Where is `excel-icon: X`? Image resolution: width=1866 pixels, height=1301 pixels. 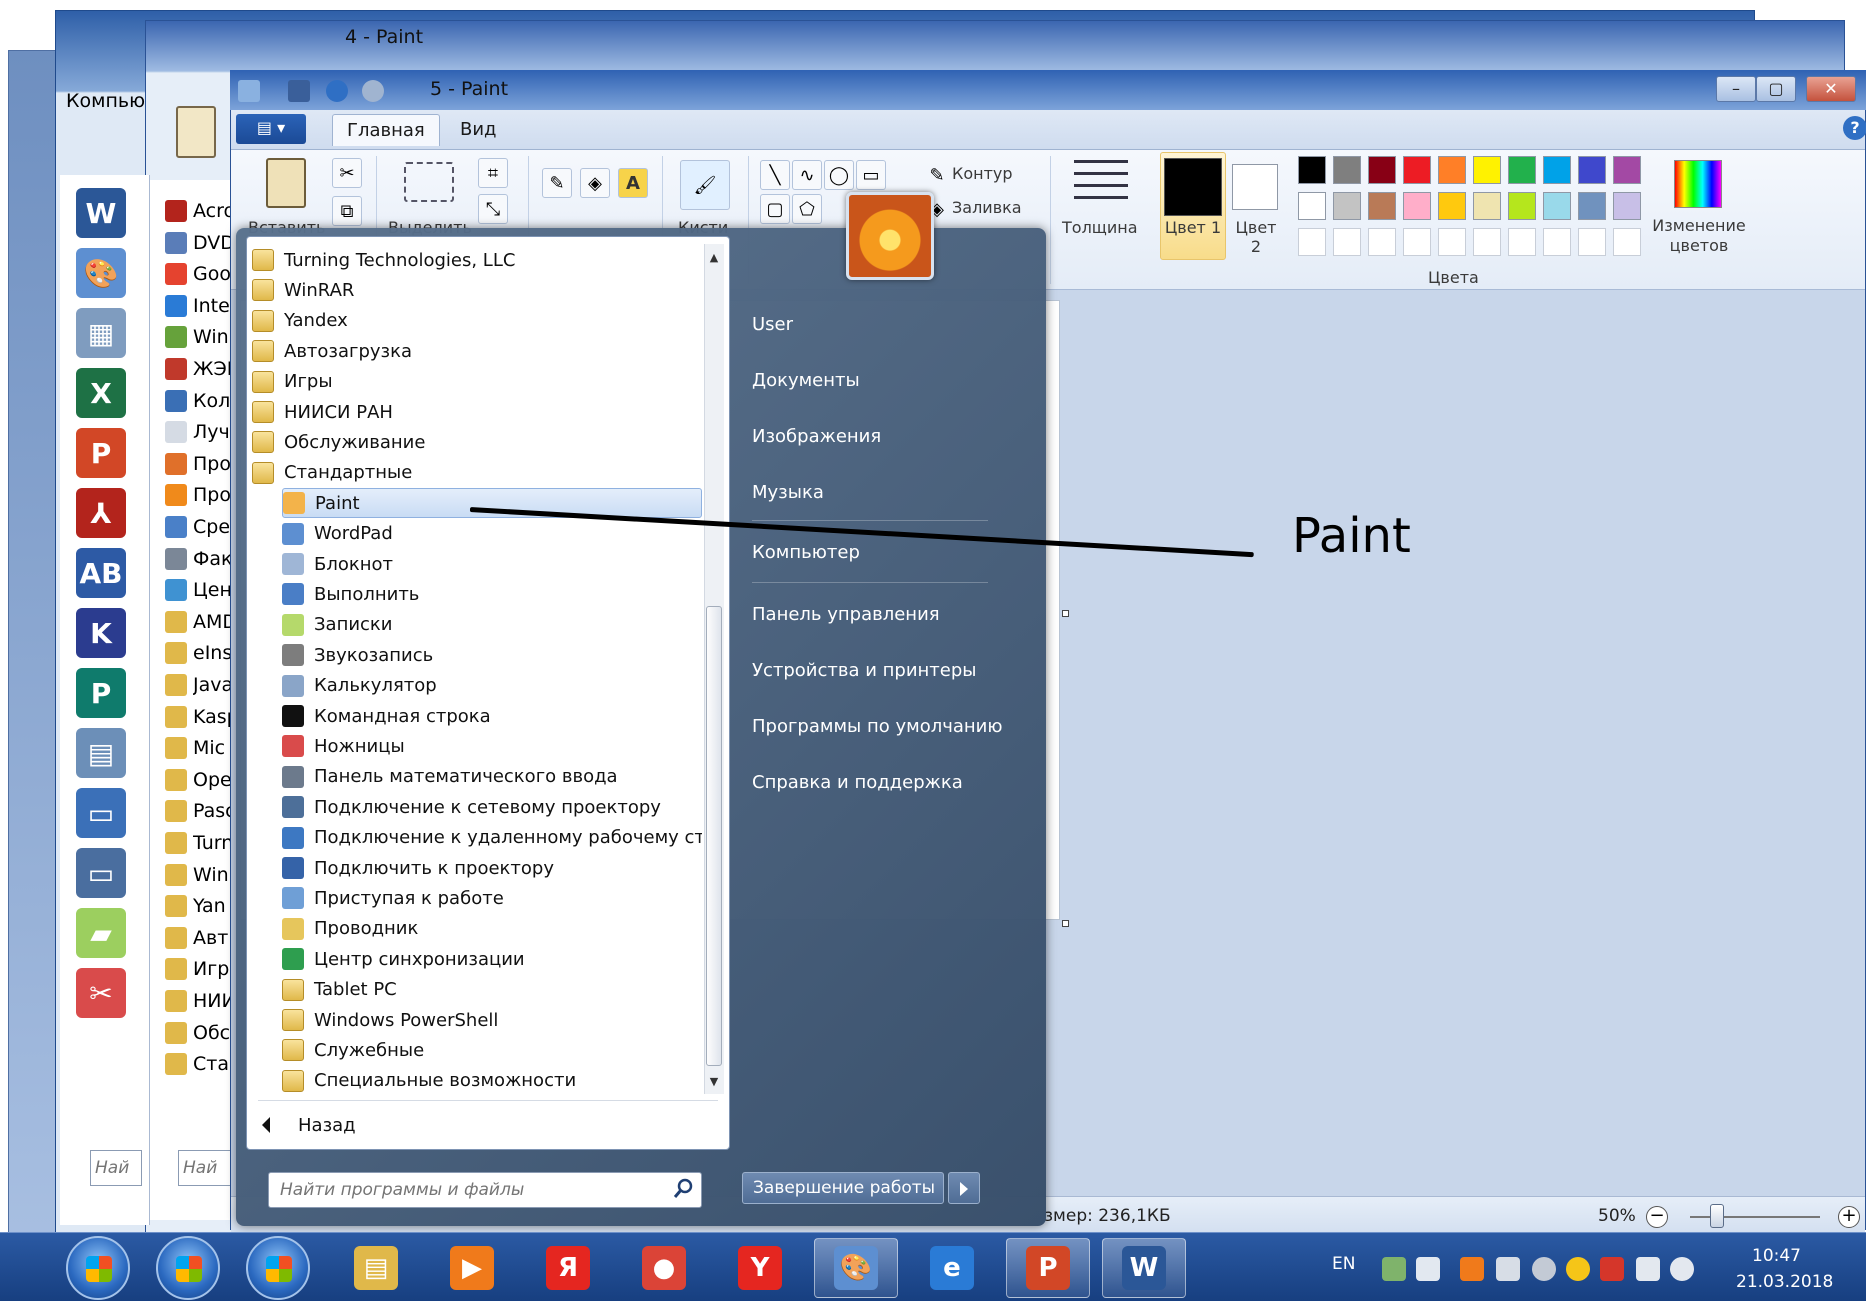 excel-icon: X is located at coordinates (101, 393).